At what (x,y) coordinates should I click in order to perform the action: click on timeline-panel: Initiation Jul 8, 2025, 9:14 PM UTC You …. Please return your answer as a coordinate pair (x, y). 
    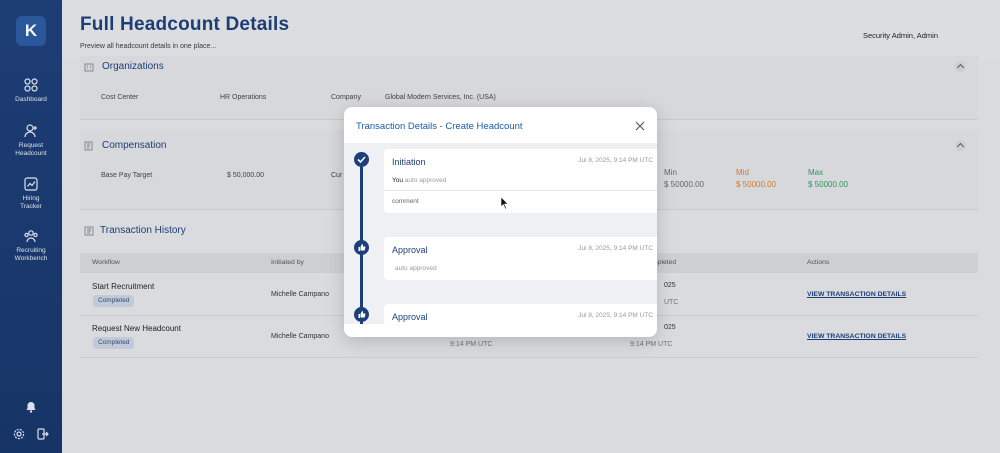
    Looking at the image, I should click on (500, 233).